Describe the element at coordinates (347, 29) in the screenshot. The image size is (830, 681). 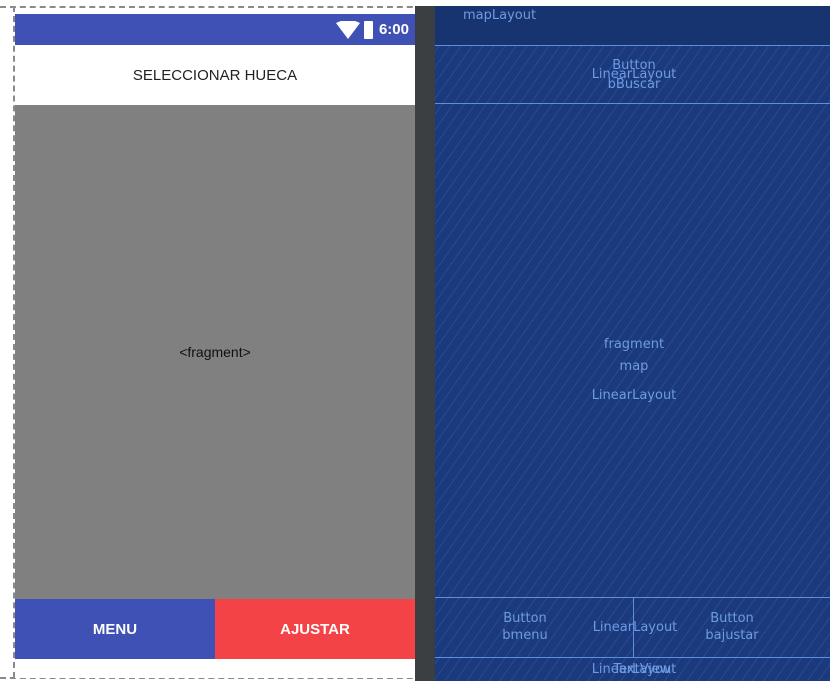
I see `wifi-icon` at that location.